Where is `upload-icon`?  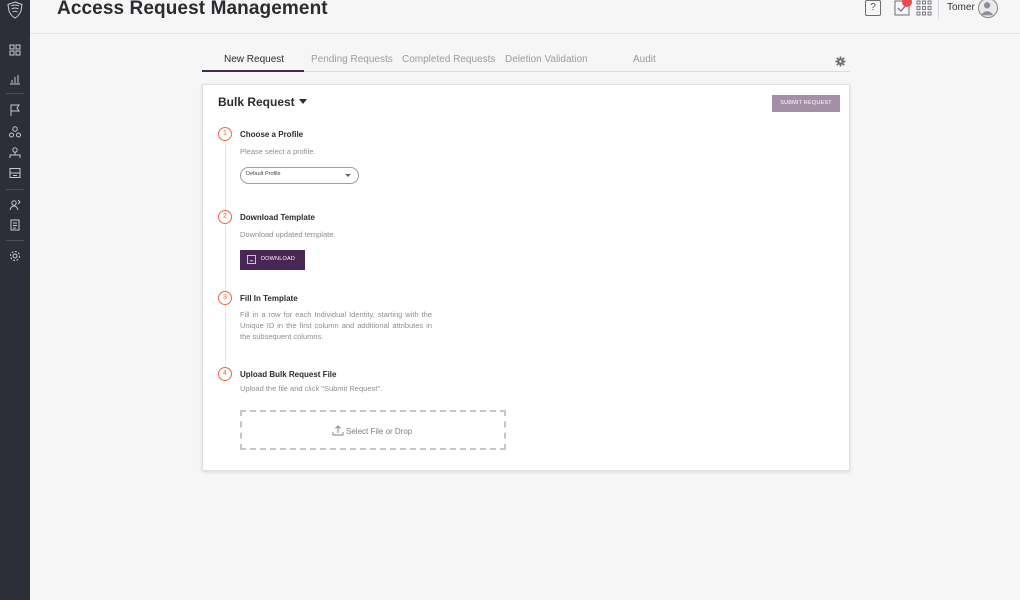
upload-icon is located at coordinates (338, 430).